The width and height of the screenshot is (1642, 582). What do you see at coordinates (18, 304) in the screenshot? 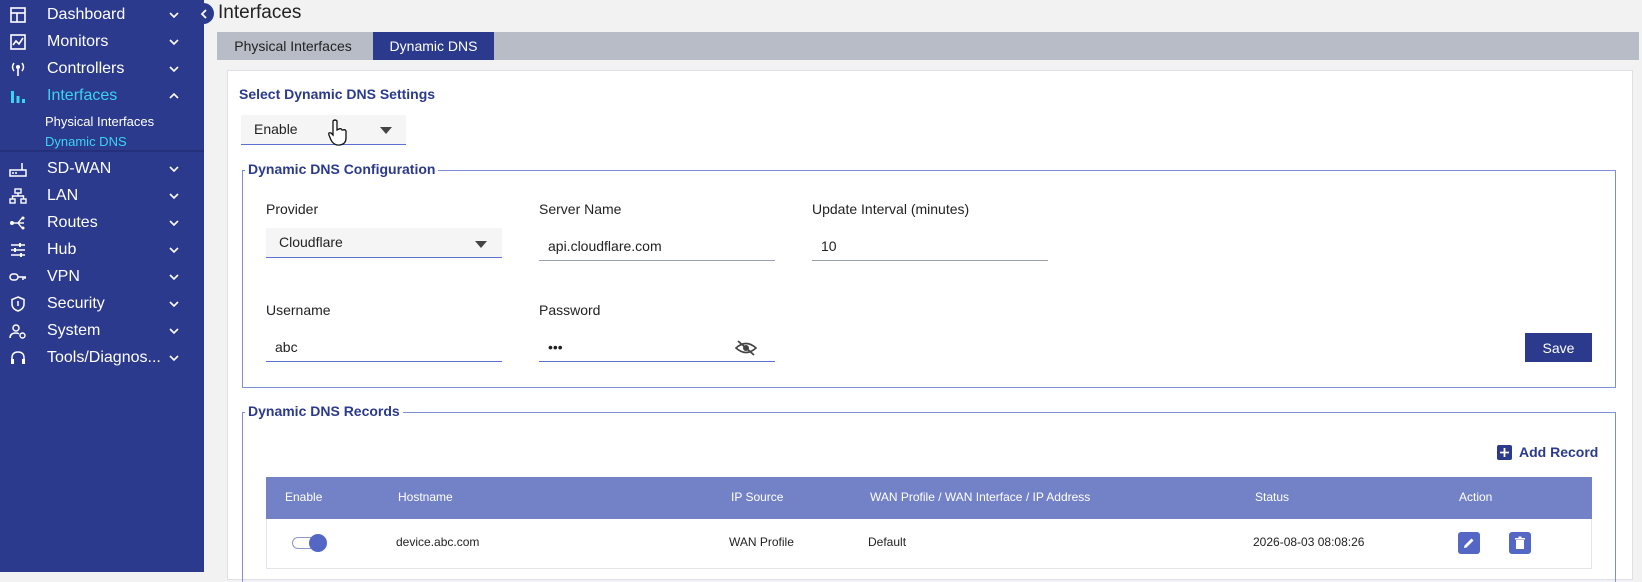
I see `shield-icon` at bounding box center [18, 304].